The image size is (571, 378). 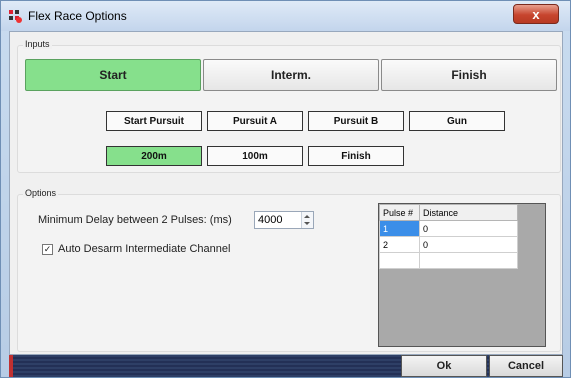 What do you see at coordinates (144, 249) in the screenshot?
I see `auto-desarm-label: Auto Desarm Intermediate Channel` at bounding box center [144, 249].